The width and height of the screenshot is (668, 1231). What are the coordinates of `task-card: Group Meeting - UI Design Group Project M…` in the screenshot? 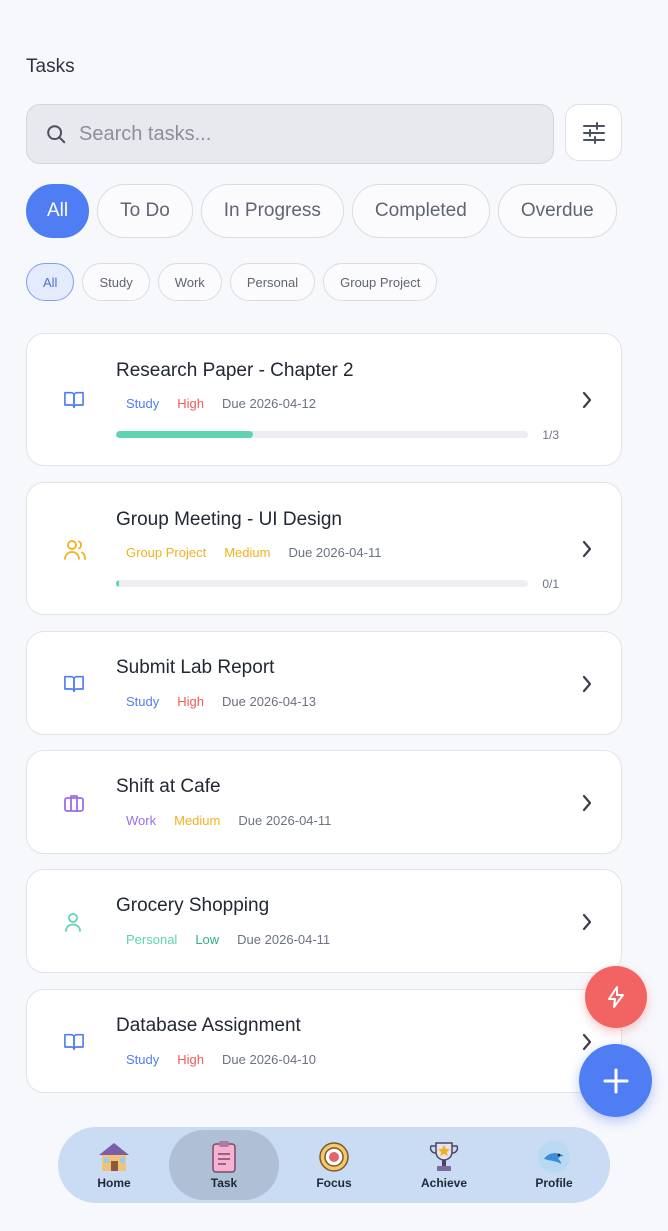 It's located at (324, 548).